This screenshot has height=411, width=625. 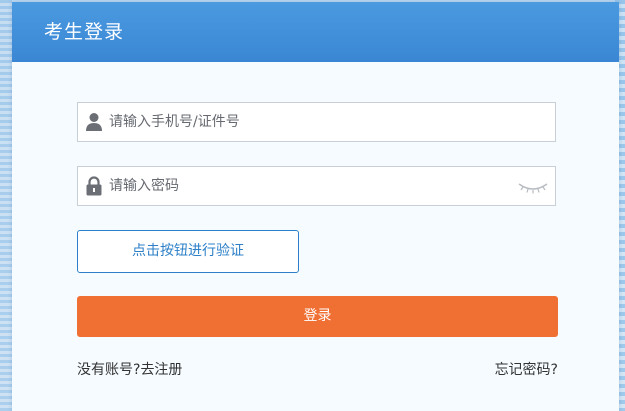 I want to click on username-field, so click(x=316, y=122).